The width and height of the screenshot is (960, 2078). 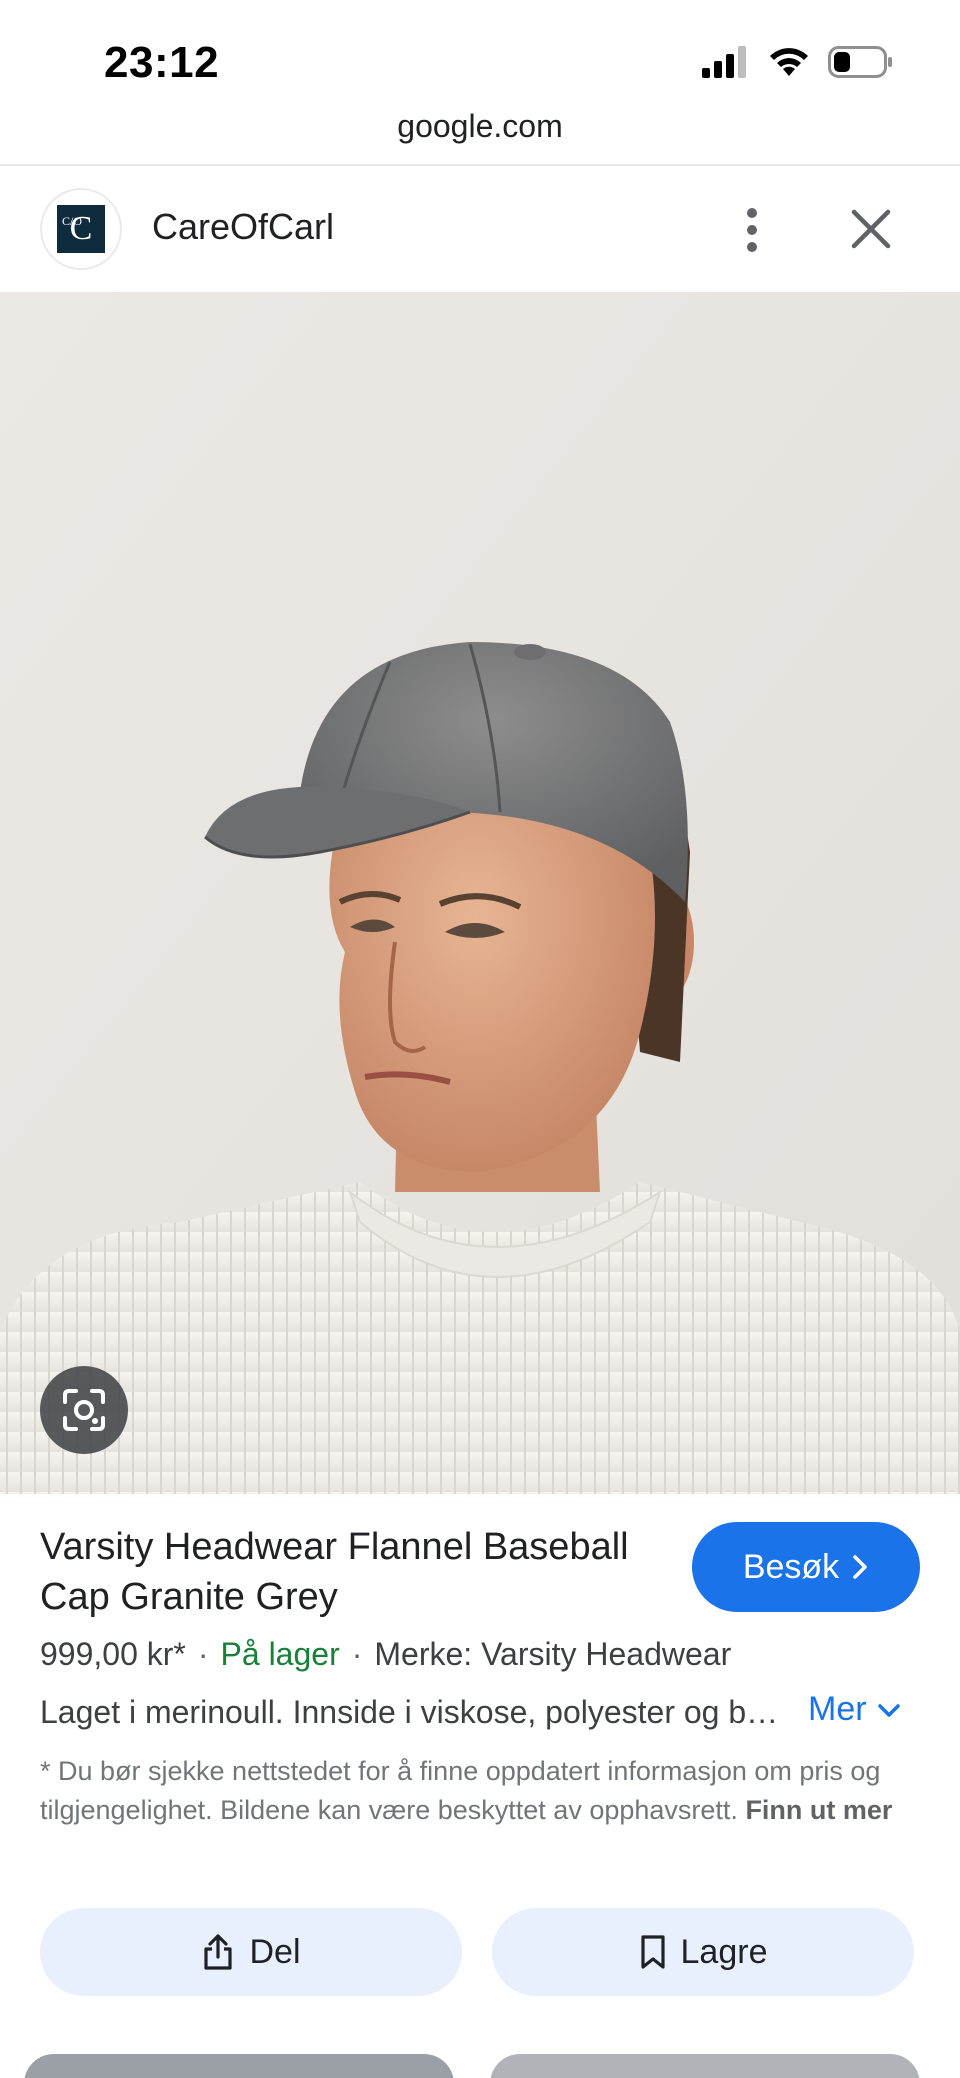 I want to click on save-label: Lagre, so click(x=724, y=1951).